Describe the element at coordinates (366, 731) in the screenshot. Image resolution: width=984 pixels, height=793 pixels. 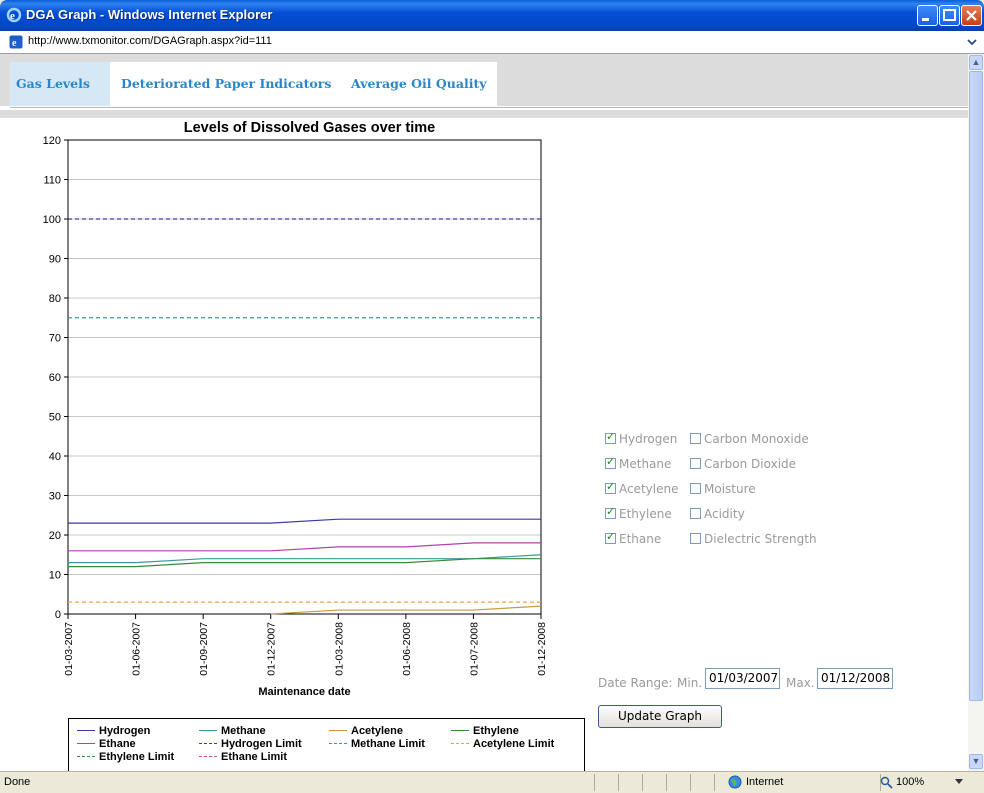
I see `legend-item: Acetylene` at that location.